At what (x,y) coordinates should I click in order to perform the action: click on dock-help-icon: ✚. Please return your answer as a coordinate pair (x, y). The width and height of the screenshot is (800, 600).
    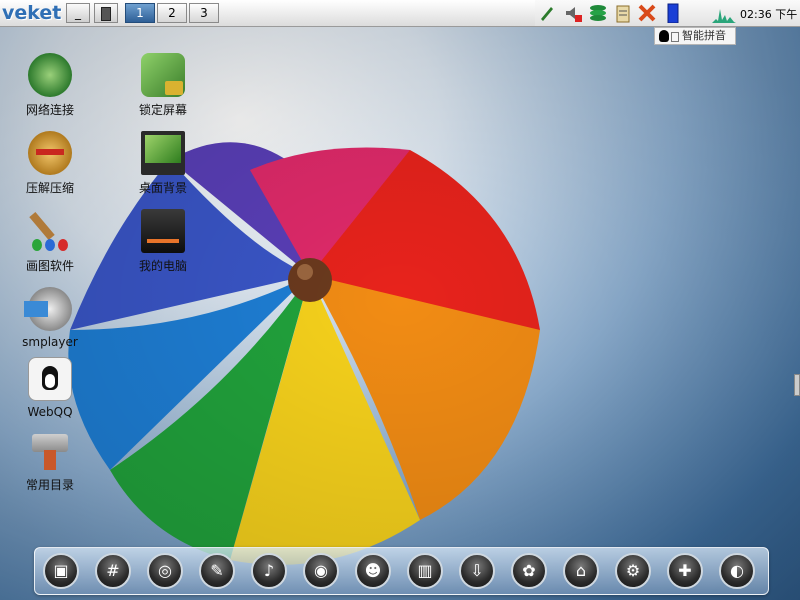
    Looking at the image, I should click on (685, 571).